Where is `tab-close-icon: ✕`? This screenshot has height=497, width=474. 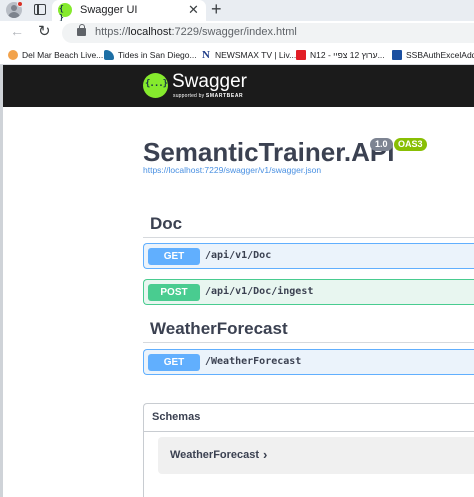 tab-close-icon: ✕ is located at coordinates (193, 10).